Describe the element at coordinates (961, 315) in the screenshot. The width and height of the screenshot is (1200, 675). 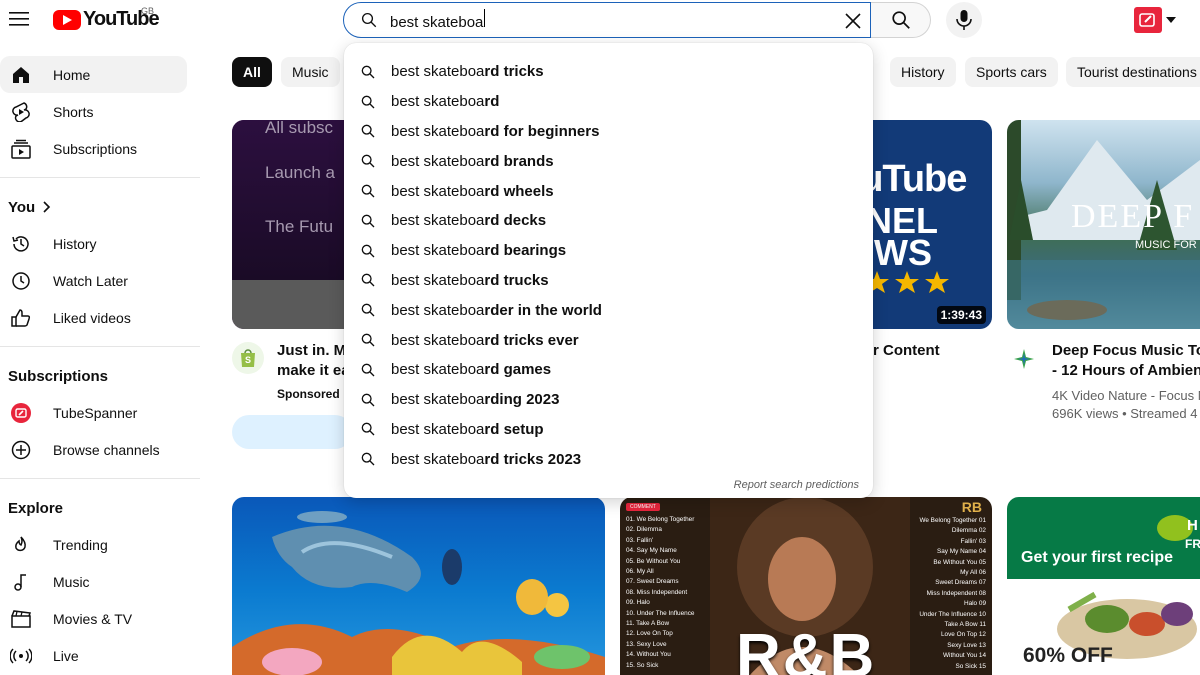
I see `video-duration: 1:39:43` at that location.